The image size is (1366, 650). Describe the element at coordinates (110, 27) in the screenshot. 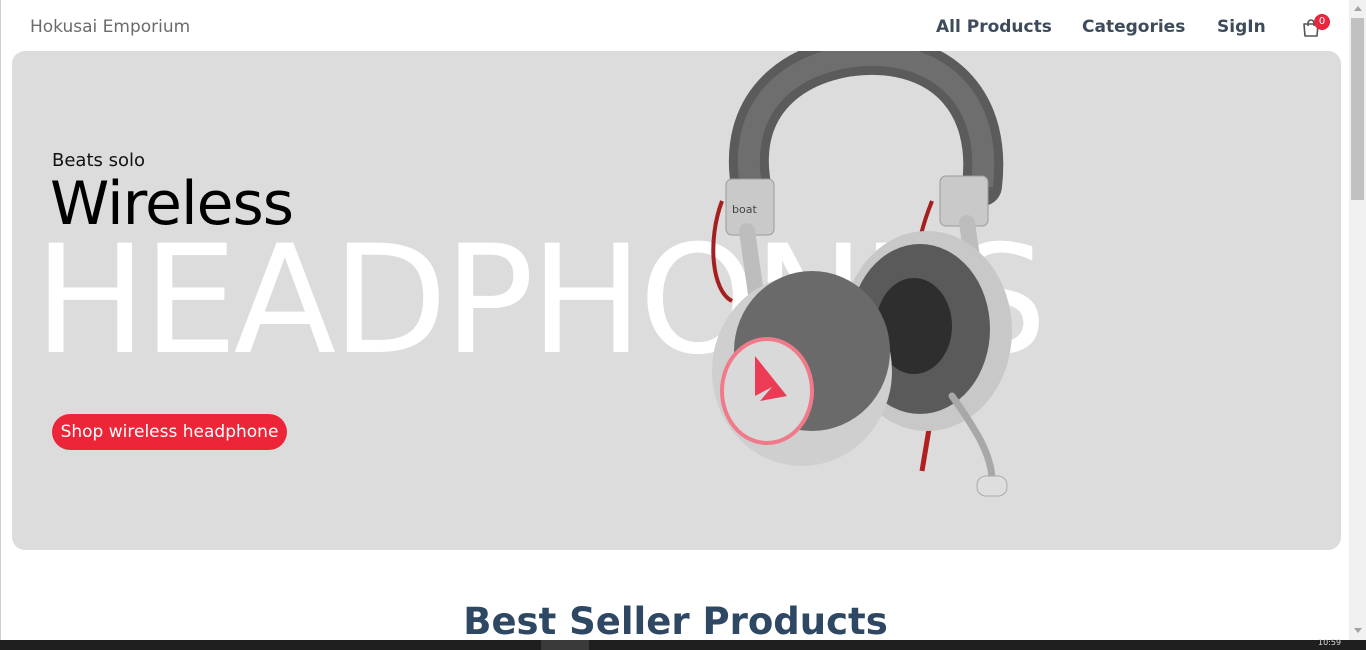

I see `brand-logo: Hokusai Emporium` at that location.